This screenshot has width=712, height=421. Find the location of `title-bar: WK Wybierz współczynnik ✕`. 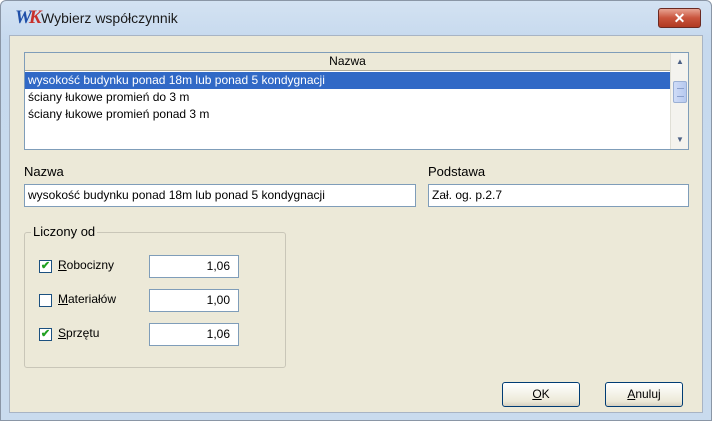

title-bar: WK Wybierz współczynnik ✕ is located at coordinates (356, 18).